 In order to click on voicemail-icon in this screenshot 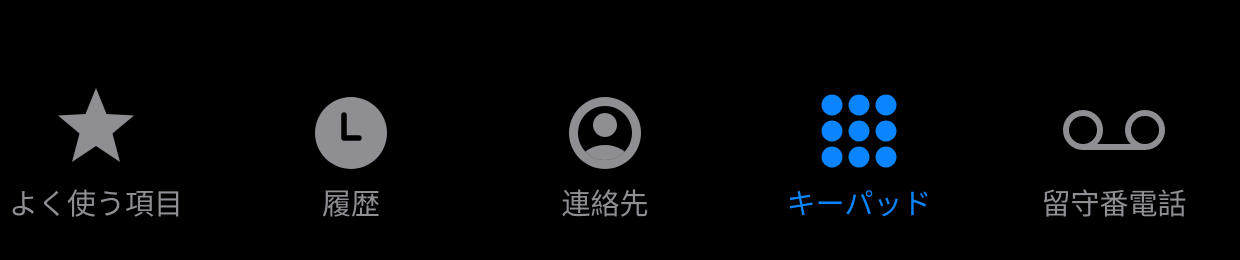, I will do `click(1114, 132)`.